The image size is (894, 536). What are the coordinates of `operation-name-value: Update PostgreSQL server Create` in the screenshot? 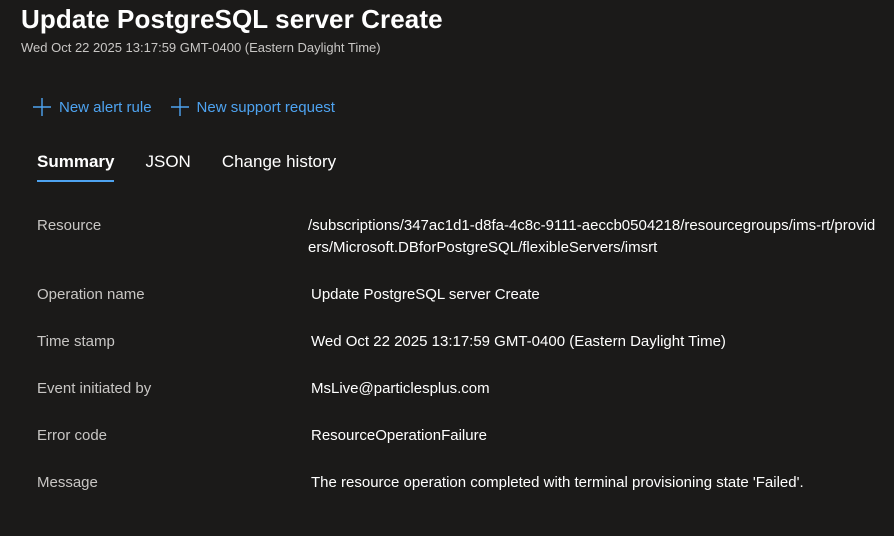 It's located at (425, 294).